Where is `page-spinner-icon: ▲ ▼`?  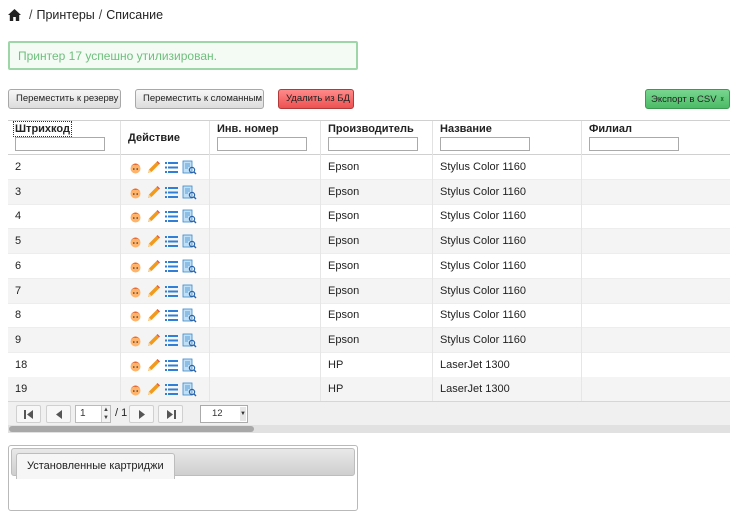 page-spinner-icon: ▲ ▼ is located at coordinates (105, 414).